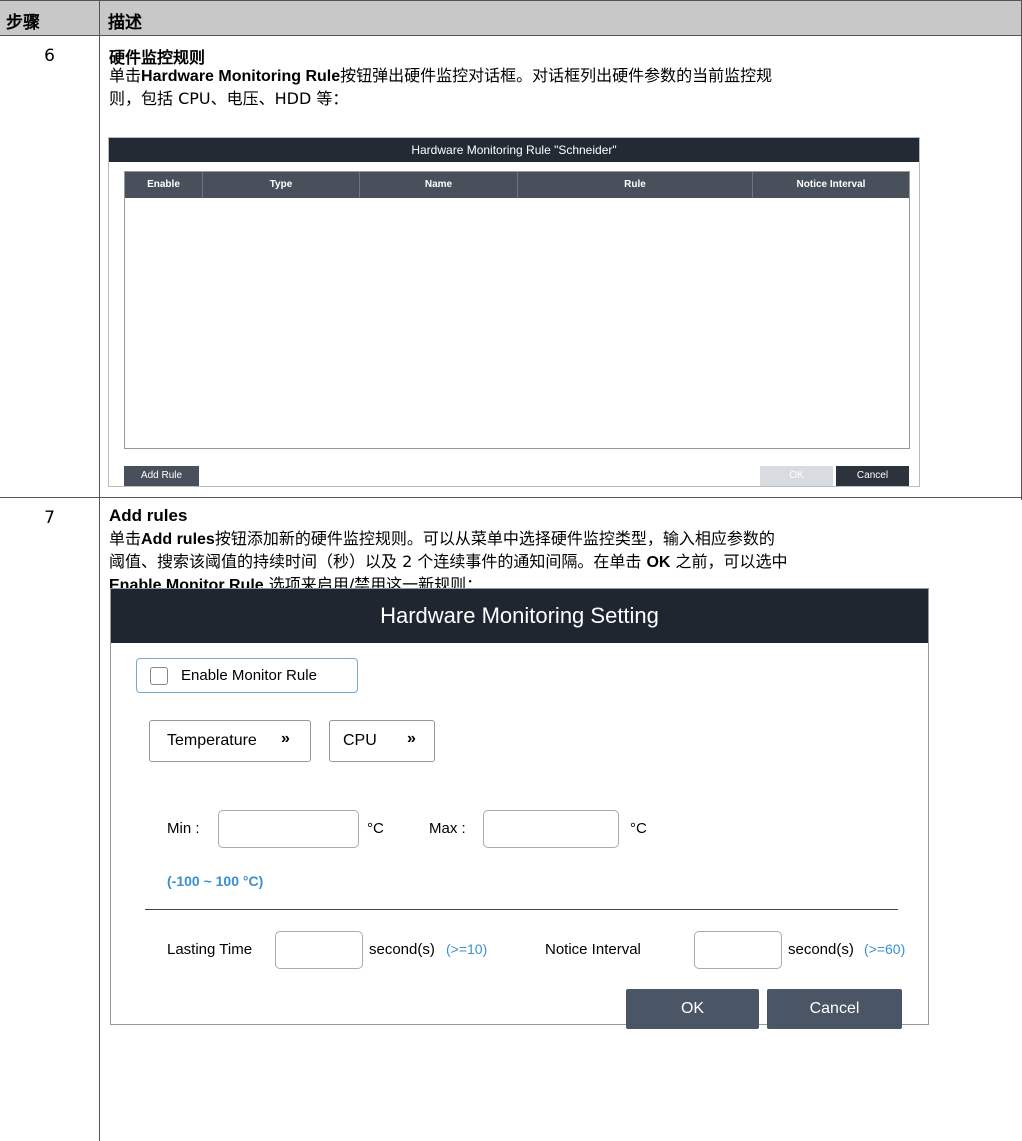  I want to click on lasting-seconds-label: second(s), so click(402, 949).